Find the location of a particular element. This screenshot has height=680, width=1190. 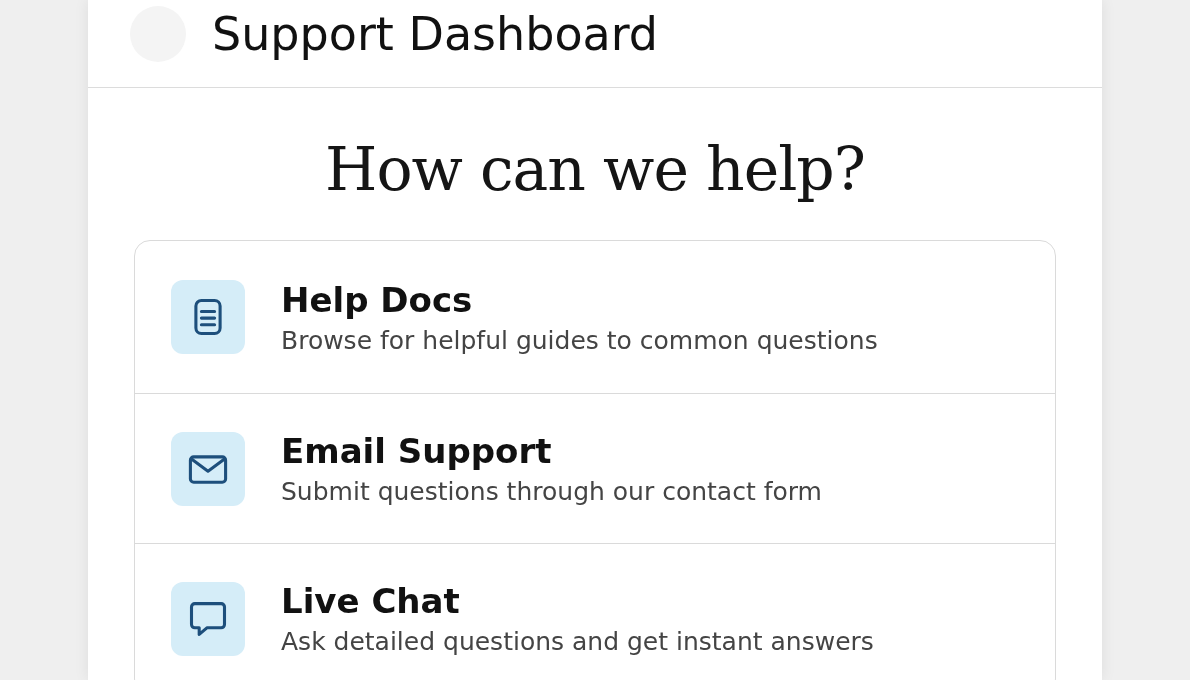

option-description: Browse for helpful guides to common questions is located at coordinates (579, 340).